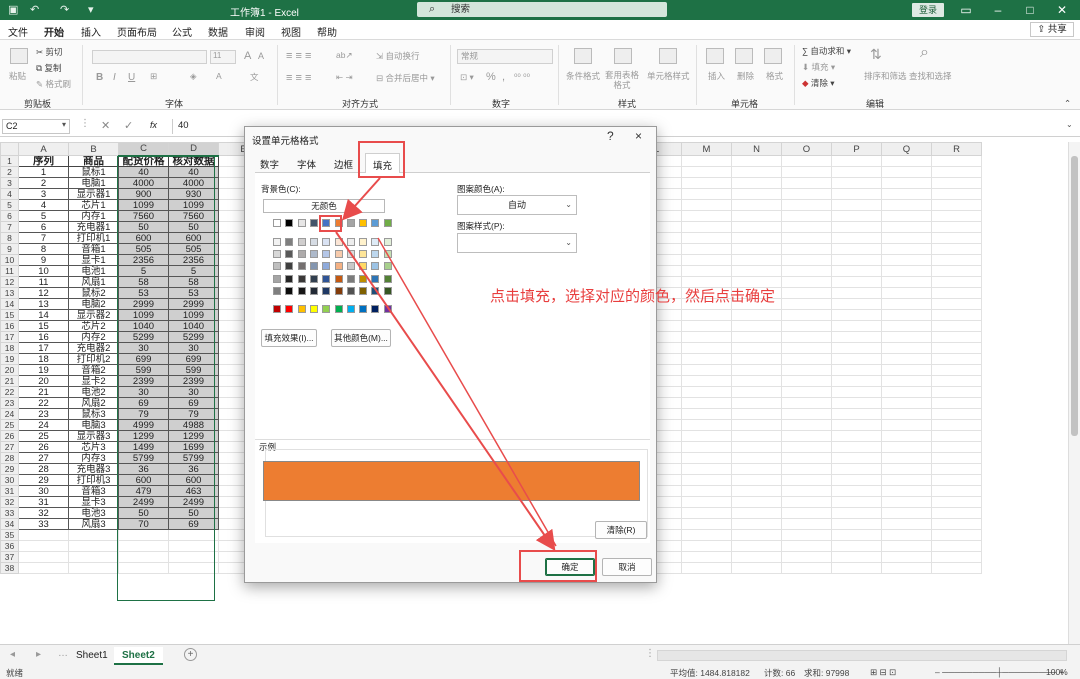  What do you see at coordinates (706, 403) in the screenshot?
I see `cell-m23` at bounding box center [706, 403].